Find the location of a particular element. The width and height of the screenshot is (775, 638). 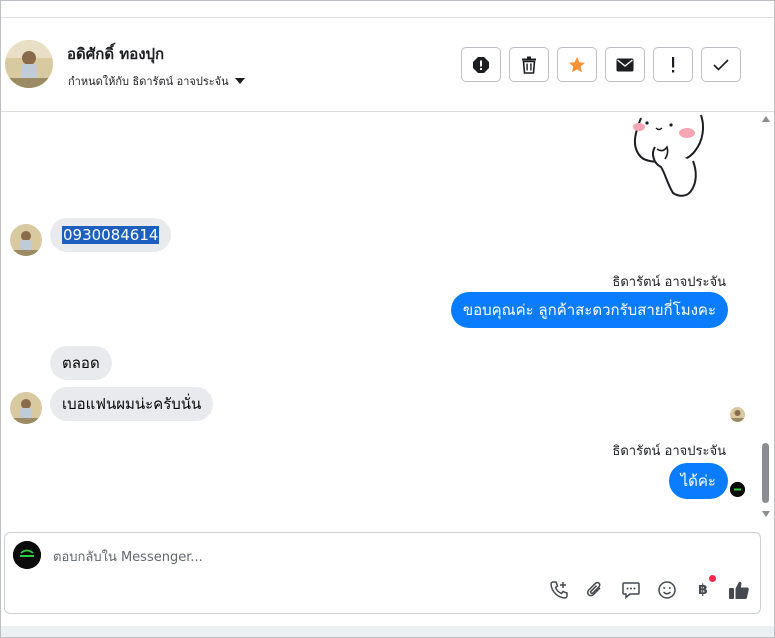

mark-unread-button is located at coordinates (625, 64).